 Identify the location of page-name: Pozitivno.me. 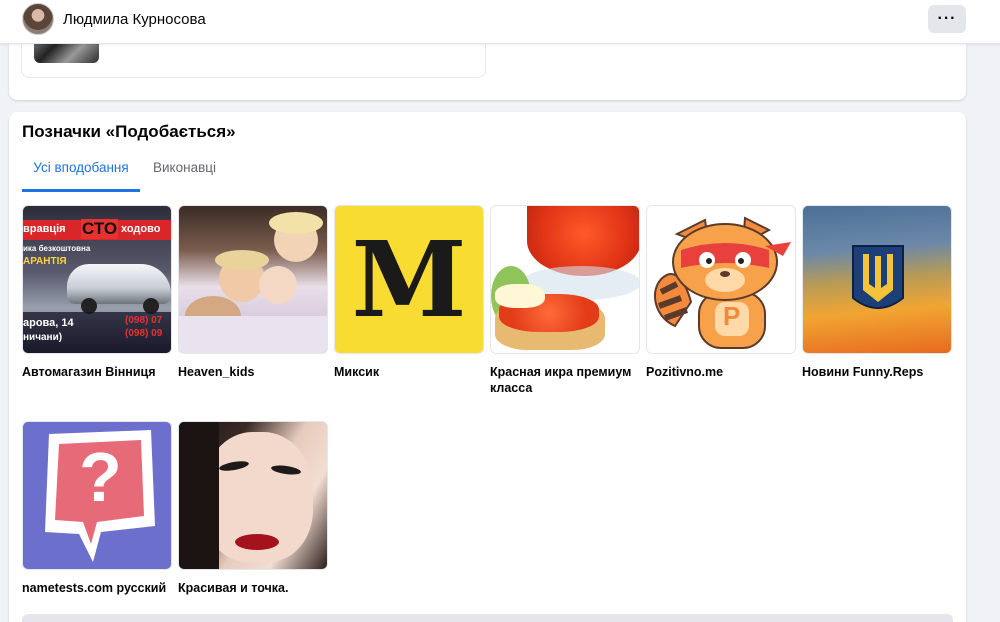
(721, 372).